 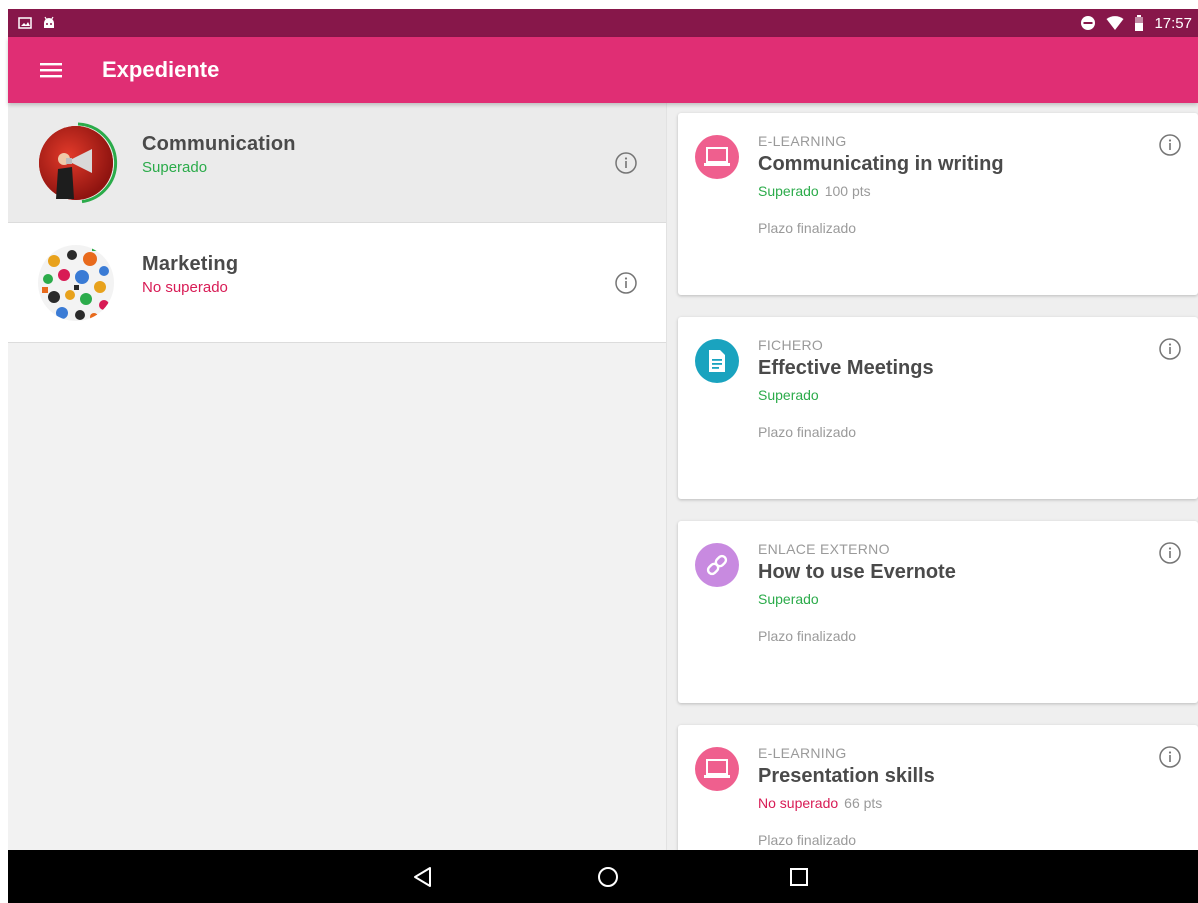 I want to click on home-icon, so click(x=608, y=877).